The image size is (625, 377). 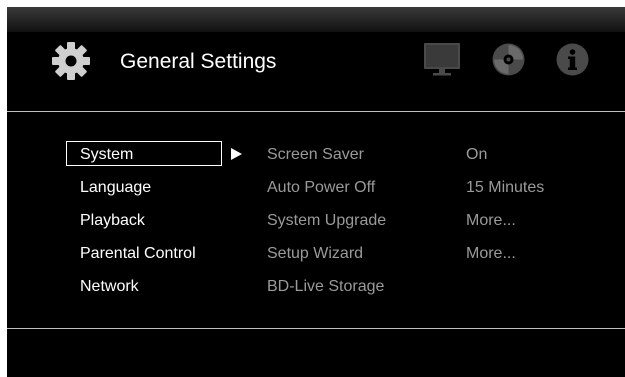 I want to click on option-label: Auto Power Off, so click(x=321, y=187).